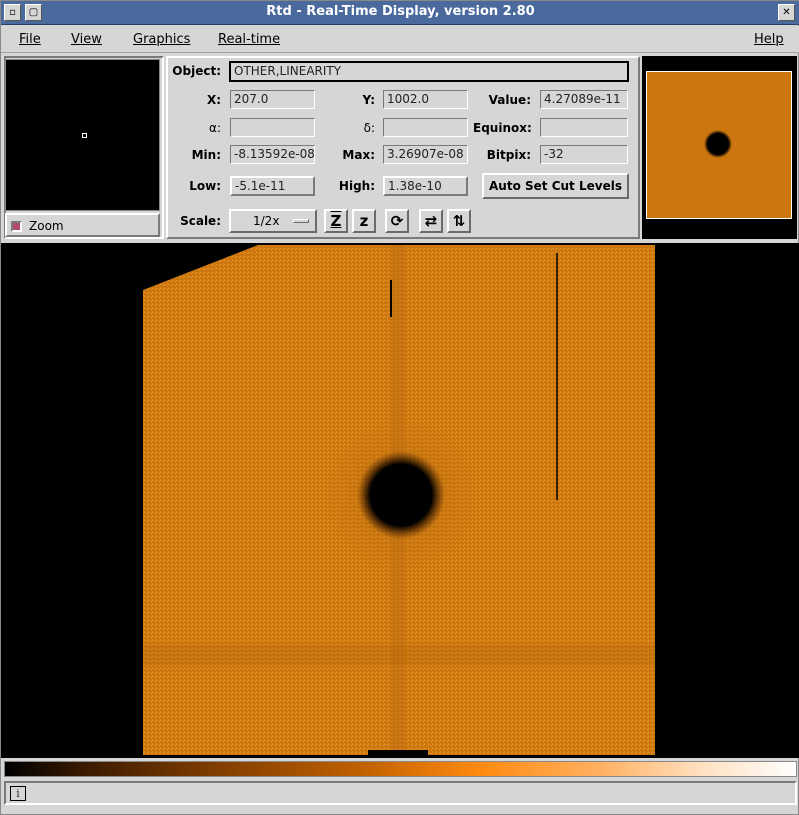 This screenshot has width=799, height=815. I want to click on zoom-in-button: Z, so click(336, 221).